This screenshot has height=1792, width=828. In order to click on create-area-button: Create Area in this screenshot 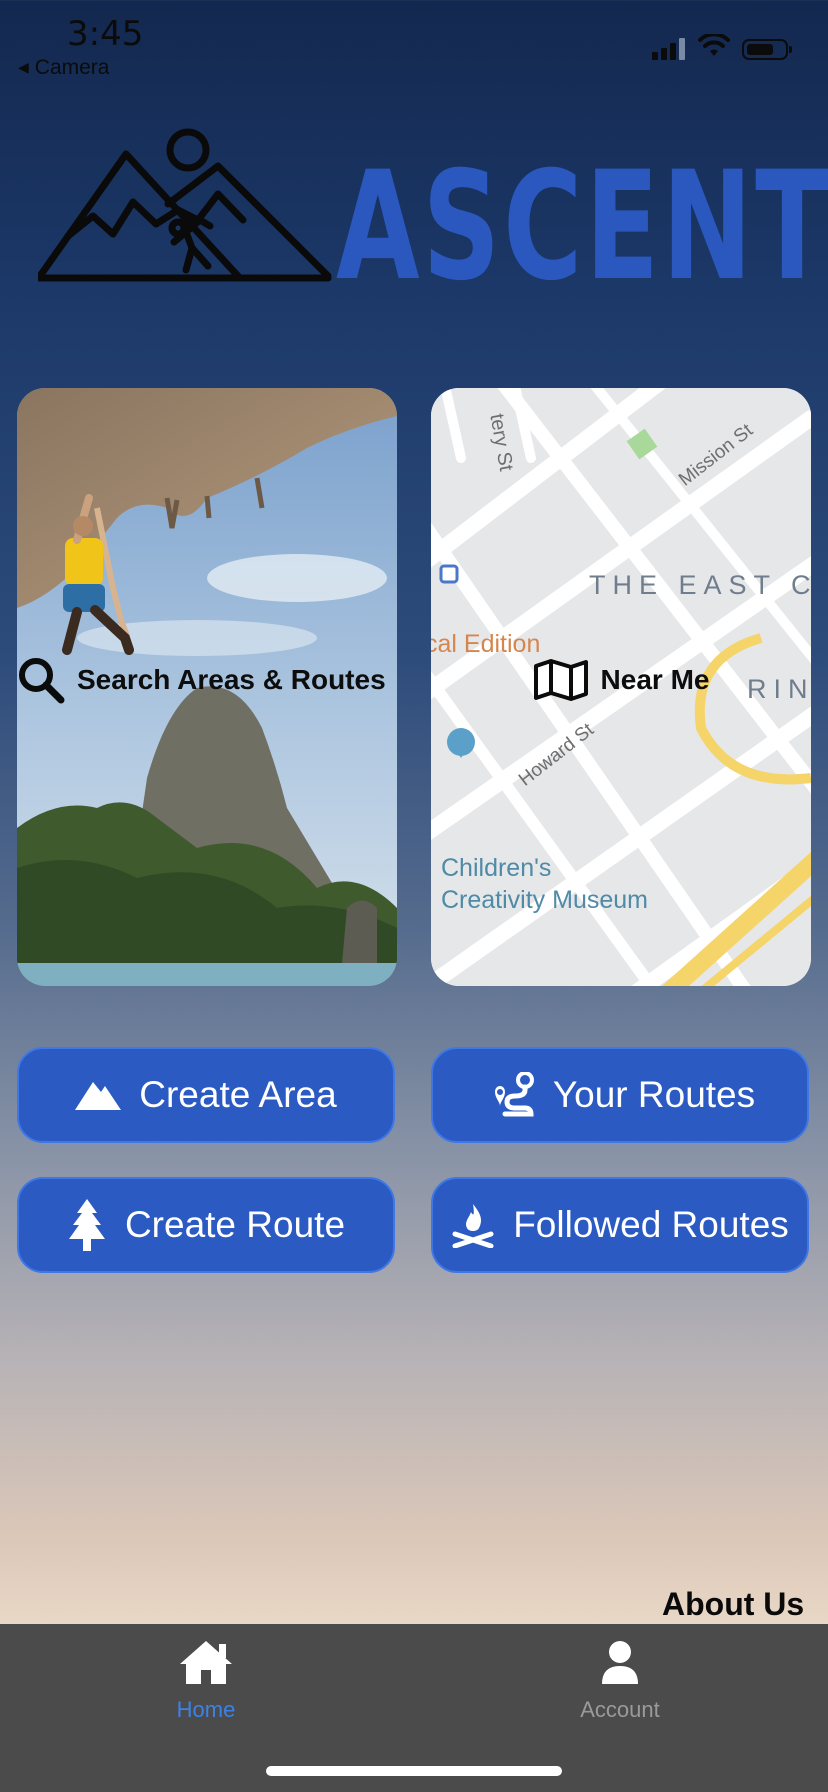, I will do `click(206, 1095)`.